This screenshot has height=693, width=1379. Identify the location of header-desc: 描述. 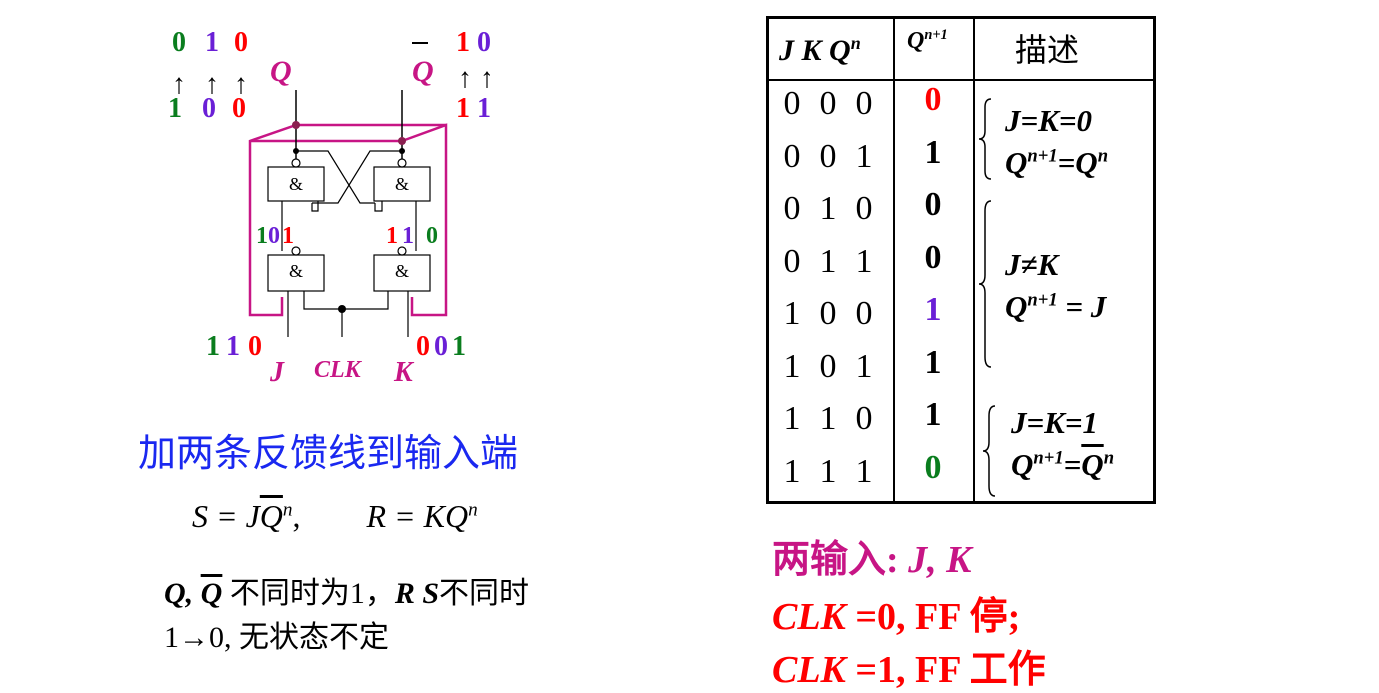
(1047, 50).